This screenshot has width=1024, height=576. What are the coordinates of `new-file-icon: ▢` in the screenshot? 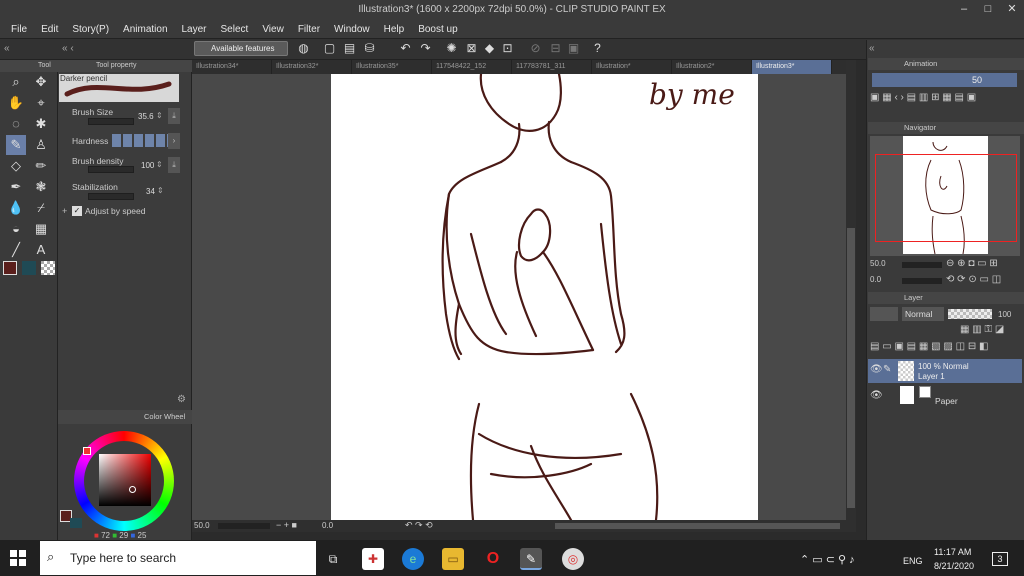 It's located at (329, 48).